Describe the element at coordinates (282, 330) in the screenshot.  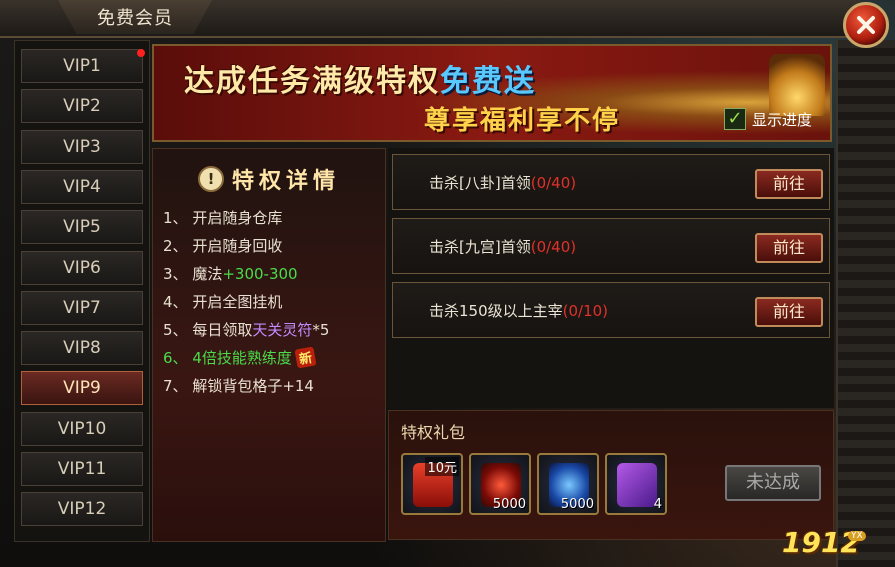
I see `perk-item-name: 天关灵符` at that location.